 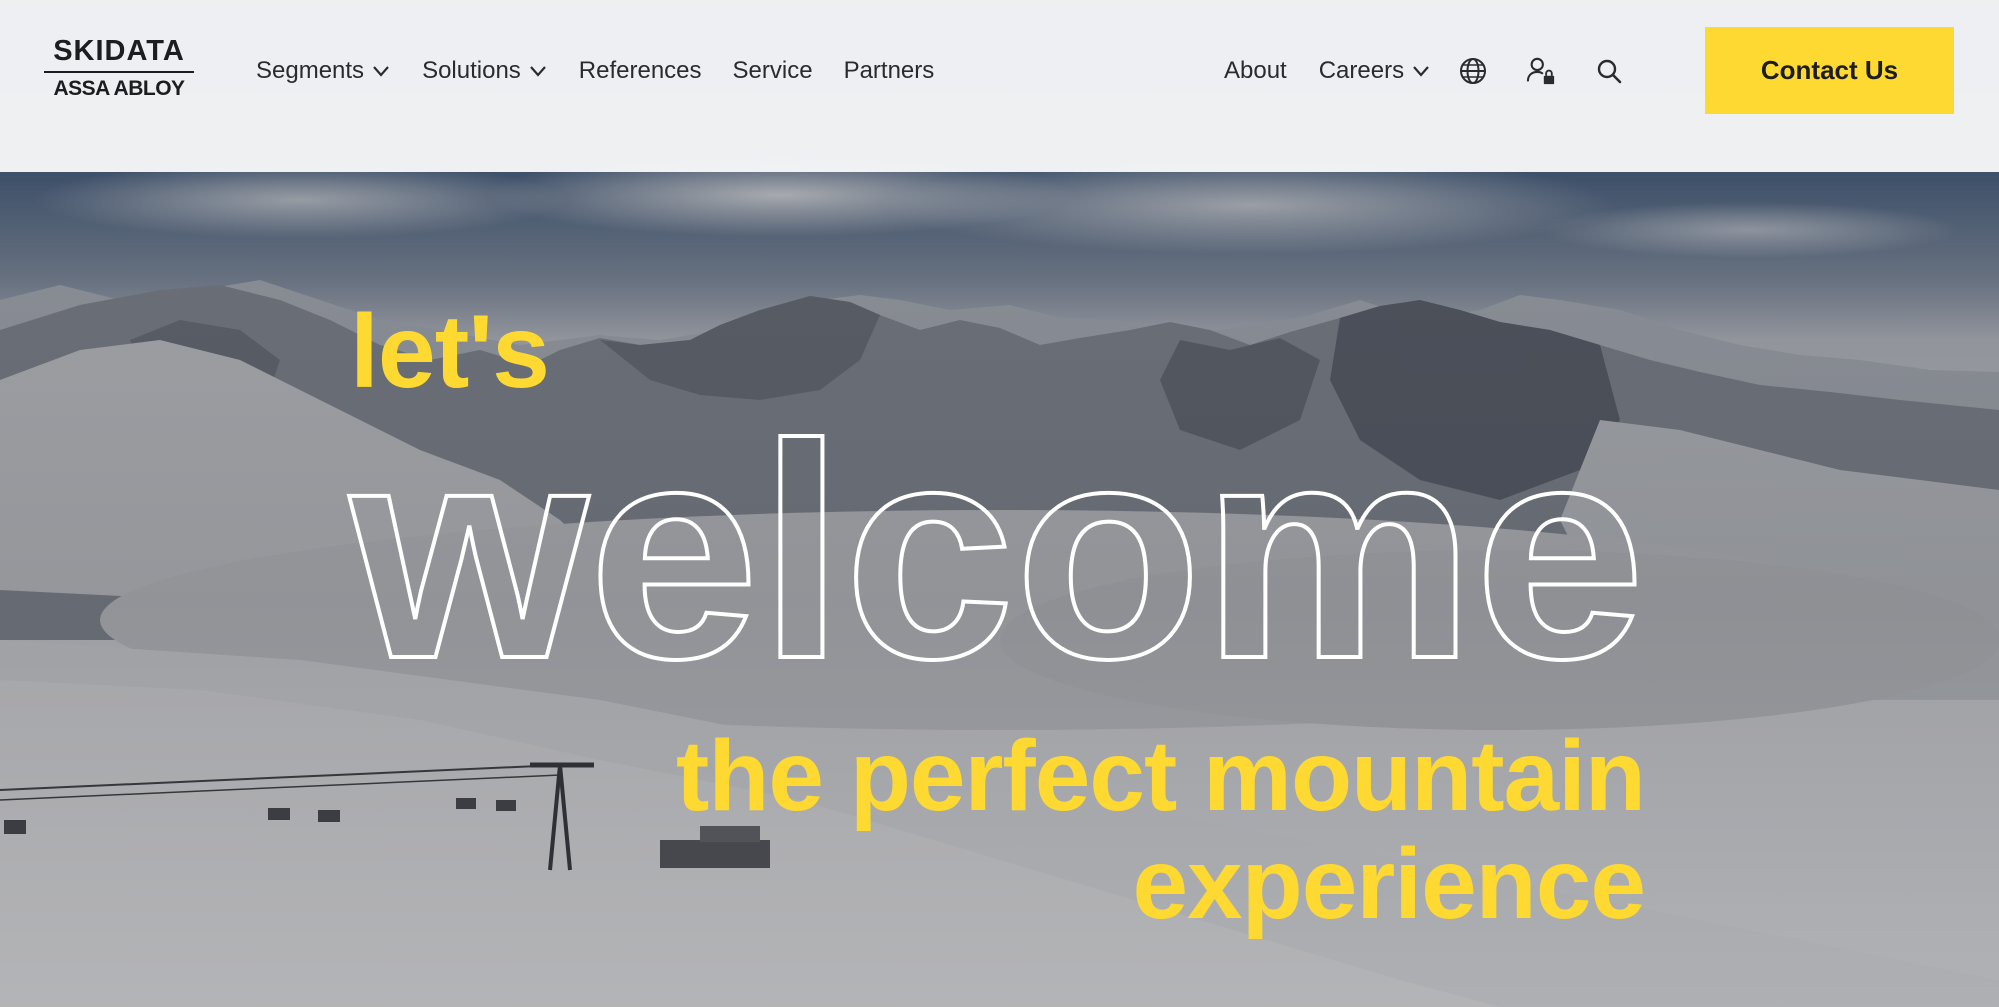 I want to click on skidata-logo: SKIDATA ASSA ABLOY, so click(x=119, y=71).